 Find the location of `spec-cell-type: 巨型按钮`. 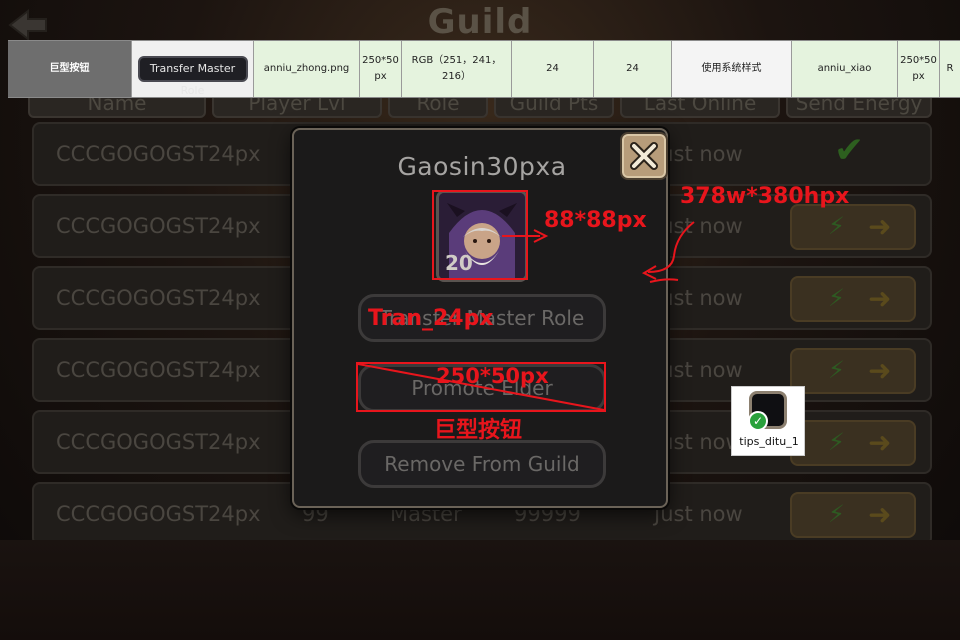

spec-cell-type: 巨型按钮 is located at coordinates (70, 69).